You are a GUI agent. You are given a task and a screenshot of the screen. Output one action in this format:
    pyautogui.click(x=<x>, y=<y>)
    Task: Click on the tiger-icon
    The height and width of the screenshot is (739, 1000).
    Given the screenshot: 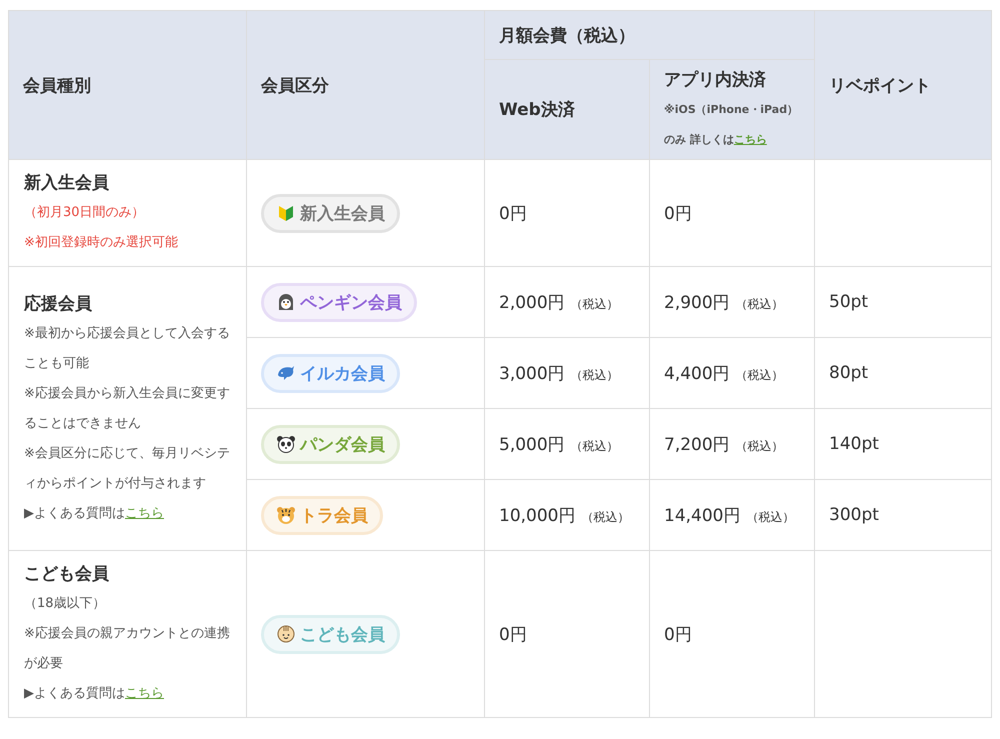 What is the action you would take?
    pyautogui.click(x=286, y=515)
    